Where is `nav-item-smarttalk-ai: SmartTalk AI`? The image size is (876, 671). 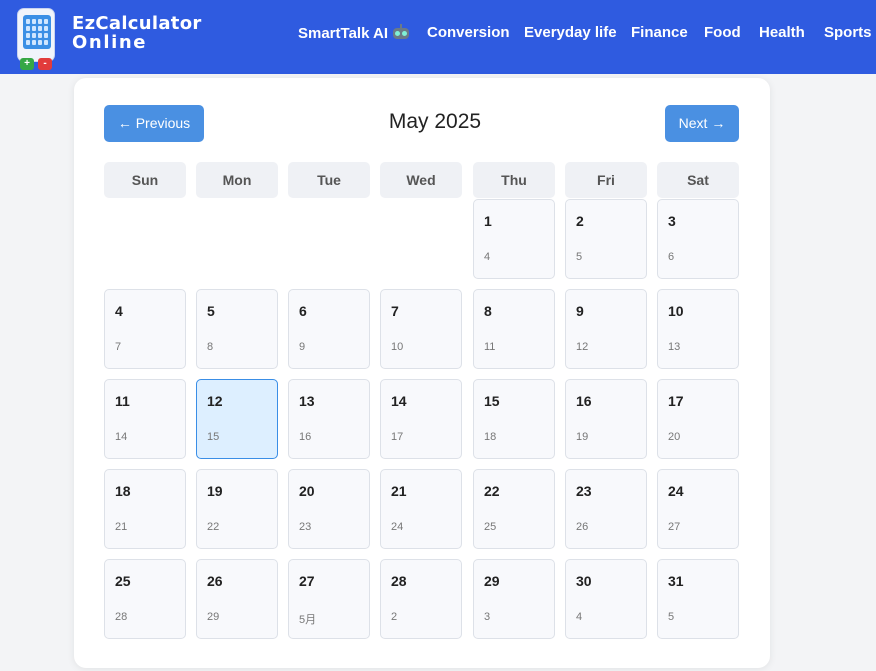
nav-item-smarttalk-ai: SmartTalk AI is located at coordinates (354, 34).